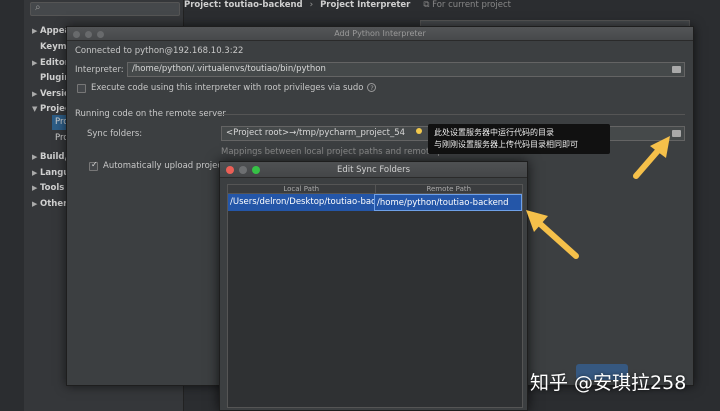  Describe the element at coordinates (608, 383) in the screenshot. I see `watermark-text: 知乎 @安琪拉258` at that location.